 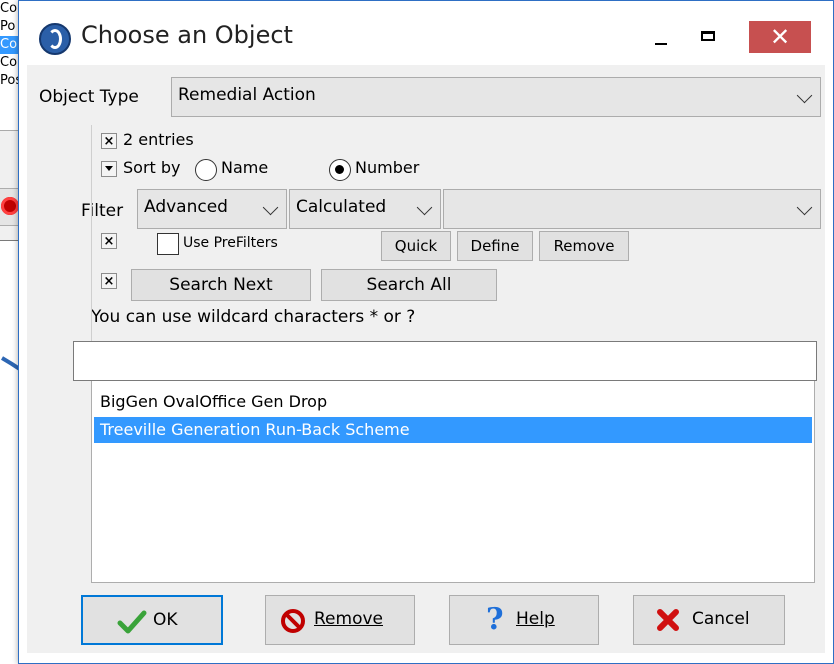 I want to click on object-type-label: Object Type, so click(x=89, y=97).